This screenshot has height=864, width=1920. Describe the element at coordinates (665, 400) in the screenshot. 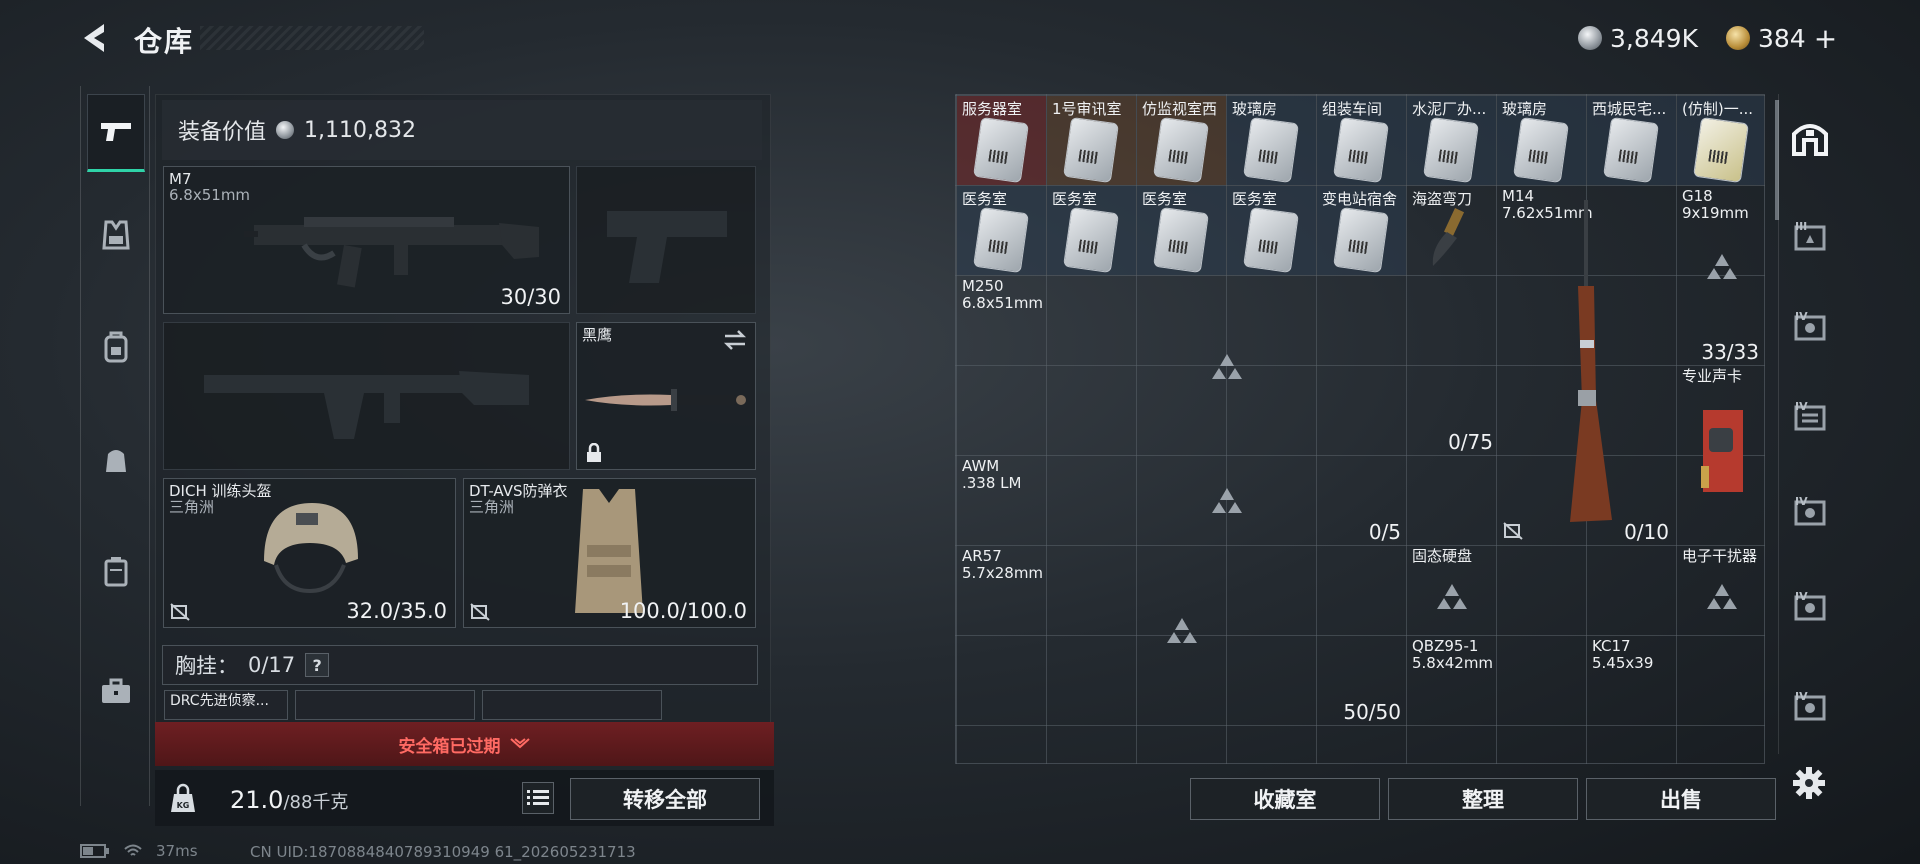

I see `knife-icon` at that location.